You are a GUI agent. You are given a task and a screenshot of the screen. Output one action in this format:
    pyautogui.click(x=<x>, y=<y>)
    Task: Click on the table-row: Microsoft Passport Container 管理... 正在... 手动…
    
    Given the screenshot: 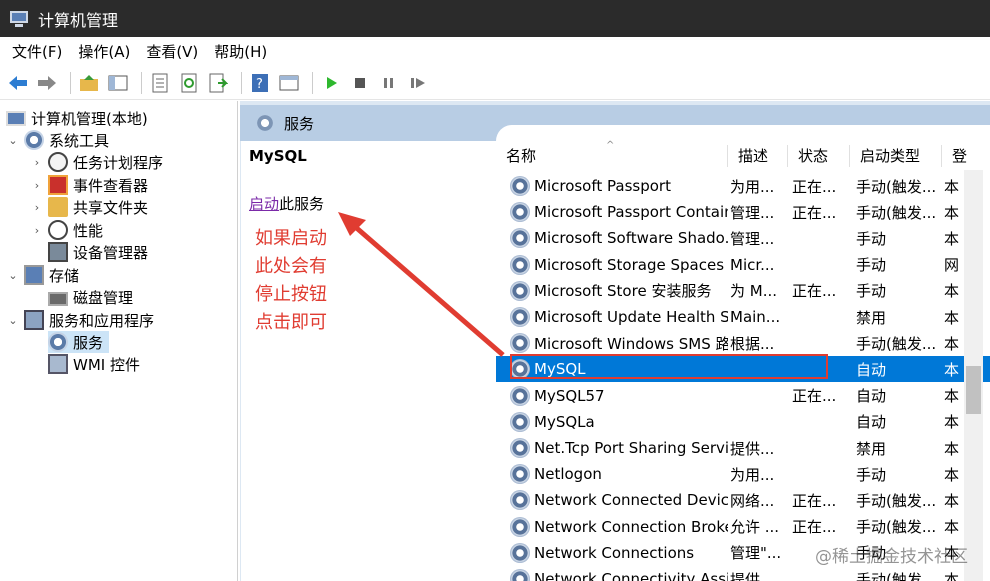 What is the action you would take?
    pyautogui.click(x=743, y=212)
    